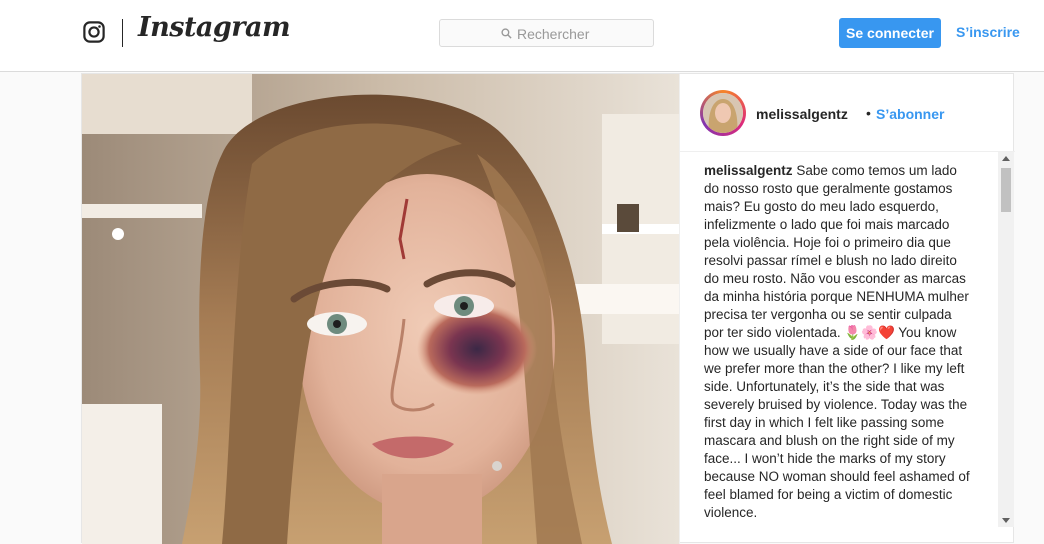  Describe the element at coordinates (1006, 520) in the screenshot. I see `scroll-down-arrow-icon` at that location.